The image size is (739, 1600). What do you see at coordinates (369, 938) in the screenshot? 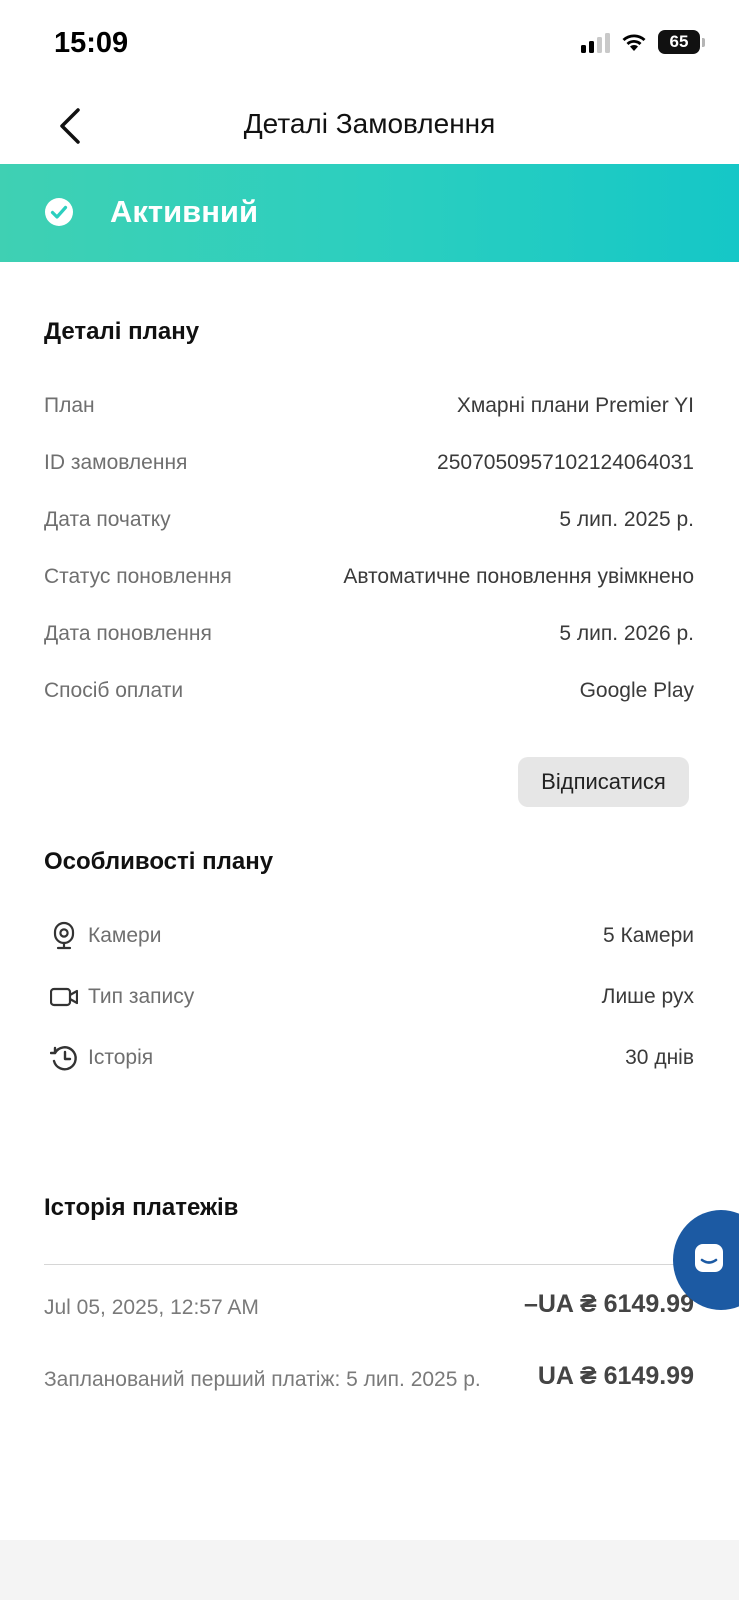
I see `feature-row-cameras: Камери 5 Камери` at bounding box center [369, 938].